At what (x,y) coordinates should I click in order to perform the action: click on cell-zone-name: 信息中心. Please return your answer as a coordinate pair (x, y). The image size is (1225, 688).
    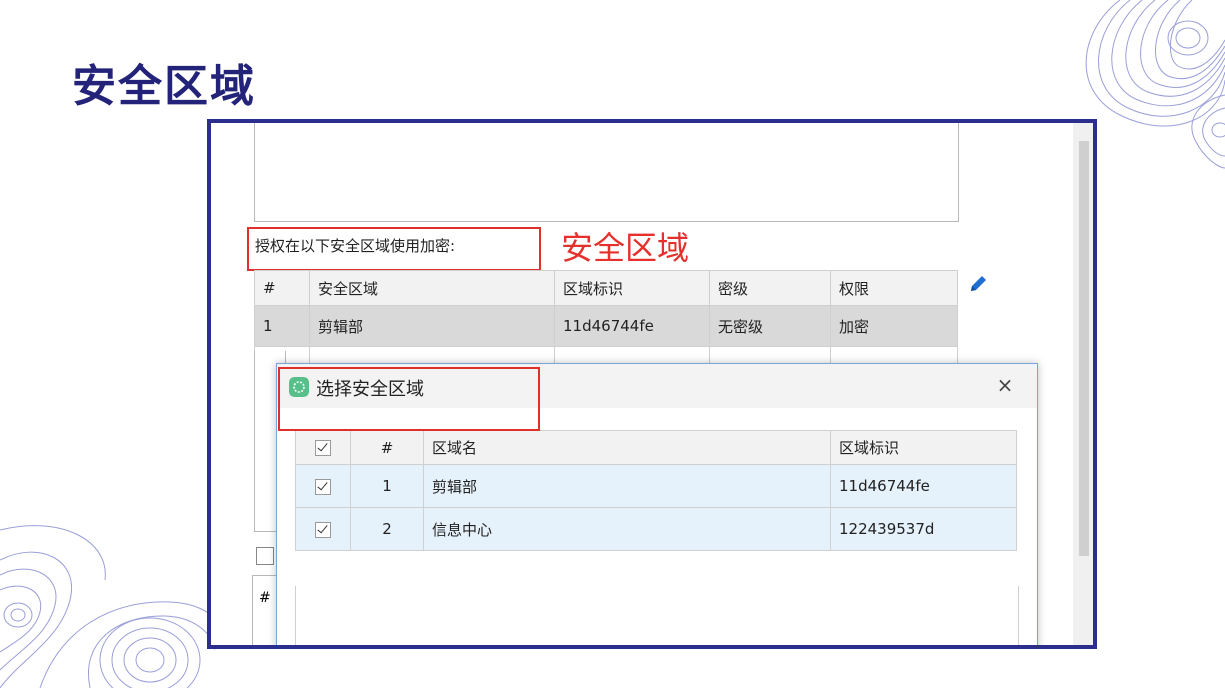
    Looking at the image, I should click on (627, 529).